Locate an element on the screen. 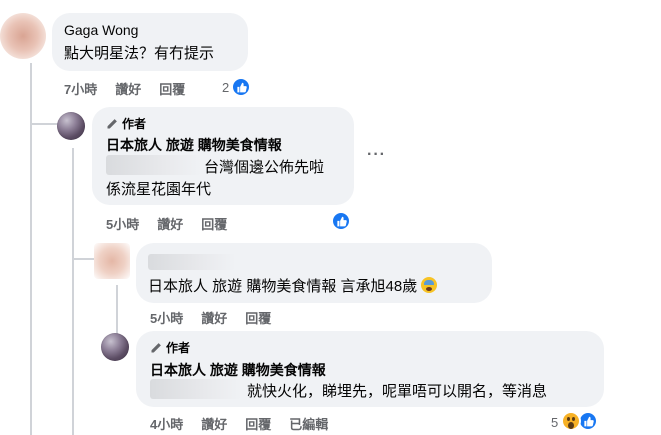 This screenshot has height=435, width=661. comment-actions: 7小時 讚好 回覆 is located at coordinates (124, 88).